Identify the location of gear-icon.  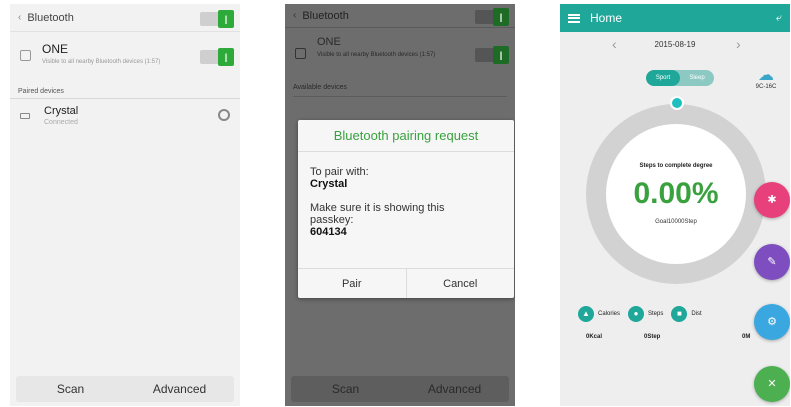
(224, 115).